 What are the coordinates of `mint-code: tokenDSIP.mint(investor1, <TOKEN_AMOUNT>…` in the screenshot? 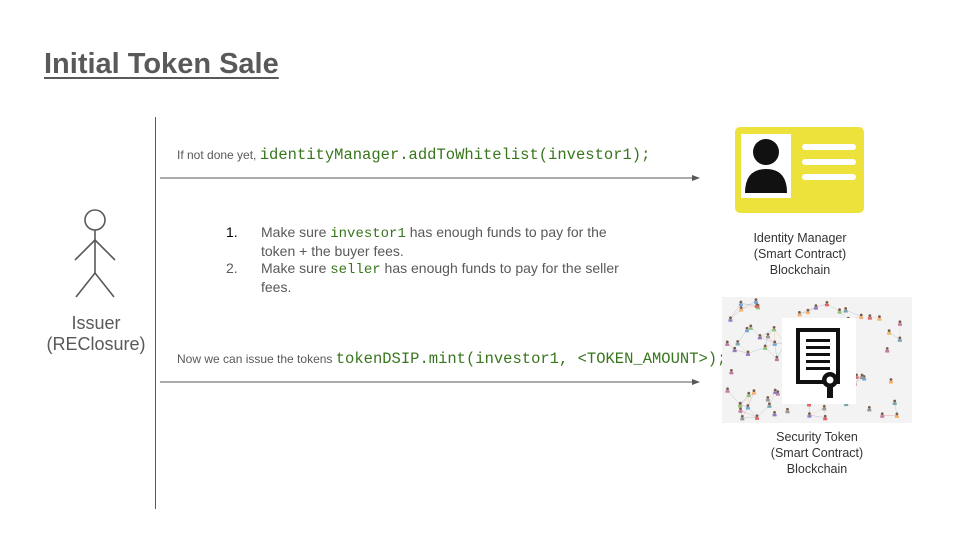 It's located at (531, 359).